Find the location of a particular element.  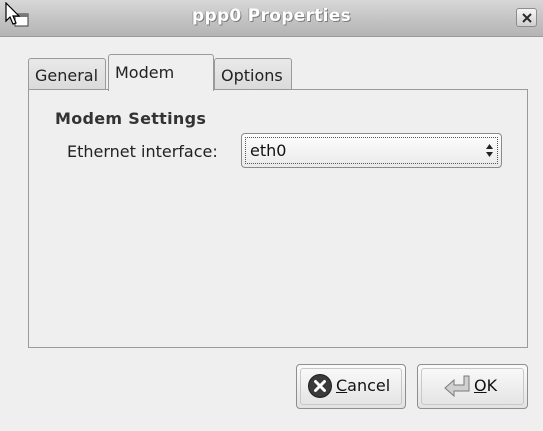

tab-modem: Modem is located at coordinates (161, 72).